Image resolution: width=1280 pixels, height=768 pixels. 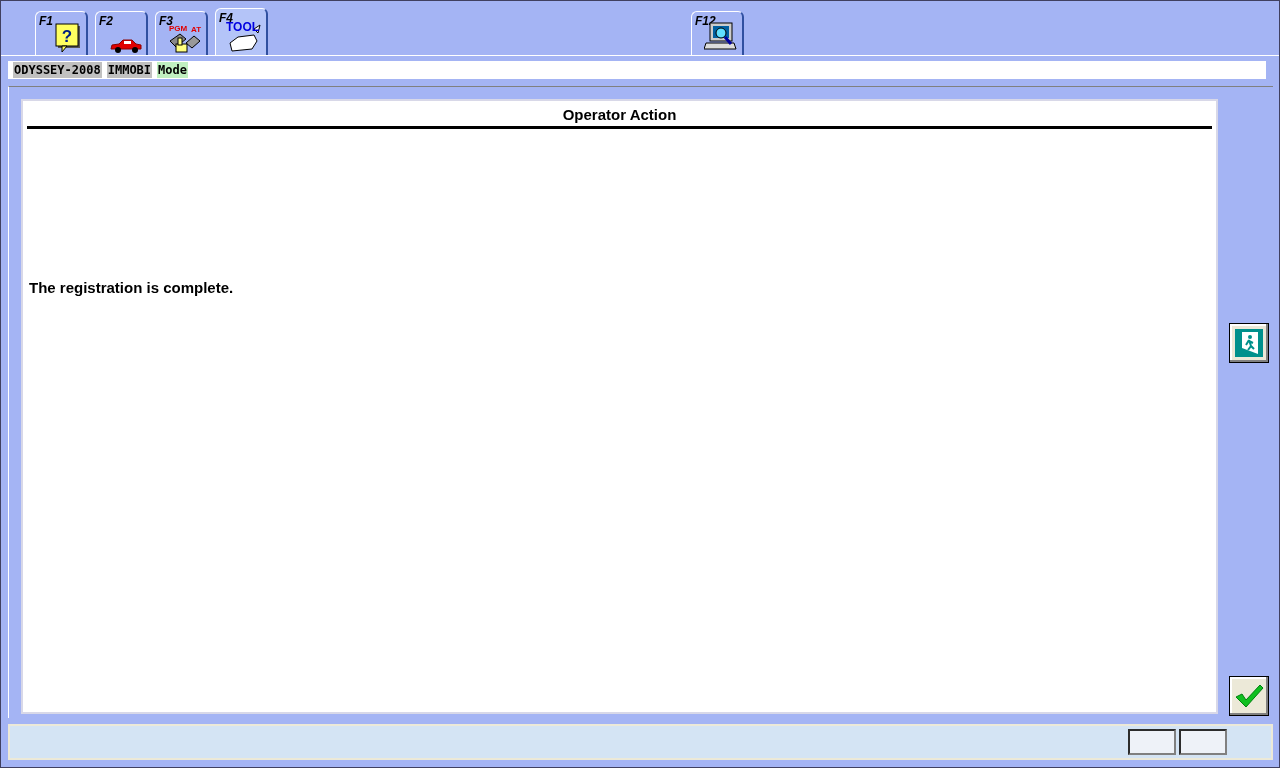 What do you see at coordinates (121, 33) in the screenshot?
I see `function-tab: F2` at bounding box center [121, 33].